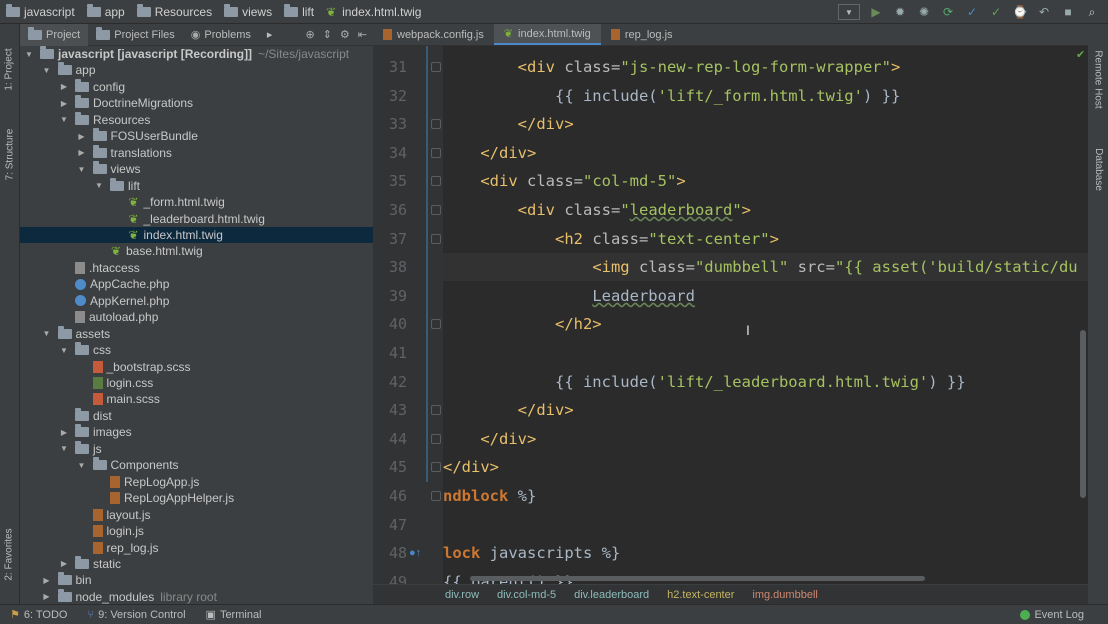 The height and width of the screenshot is (624, 1108). I want to click on vcs-commit-icon: ✓, so click(996, 12).